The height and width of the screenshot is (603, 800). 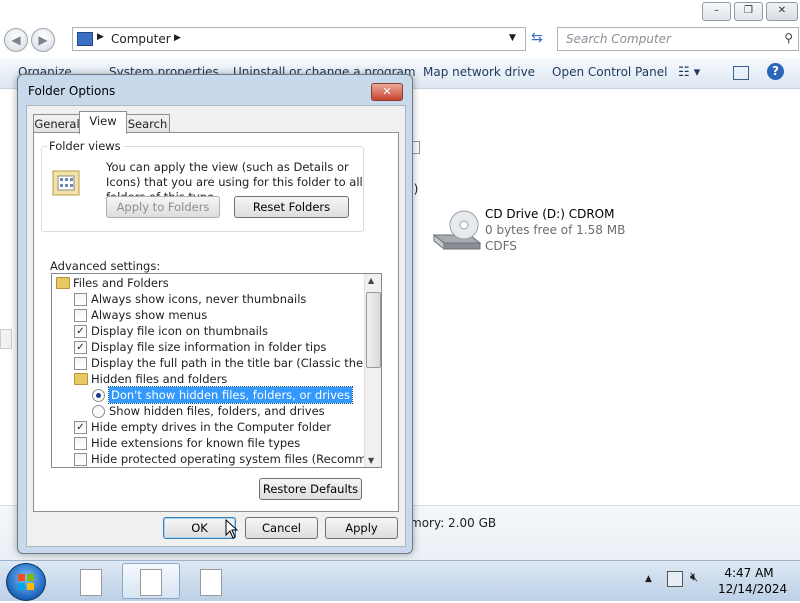 I want to click on apply-to-folders-button: Apply to Folders, so click(x=163, y=207).